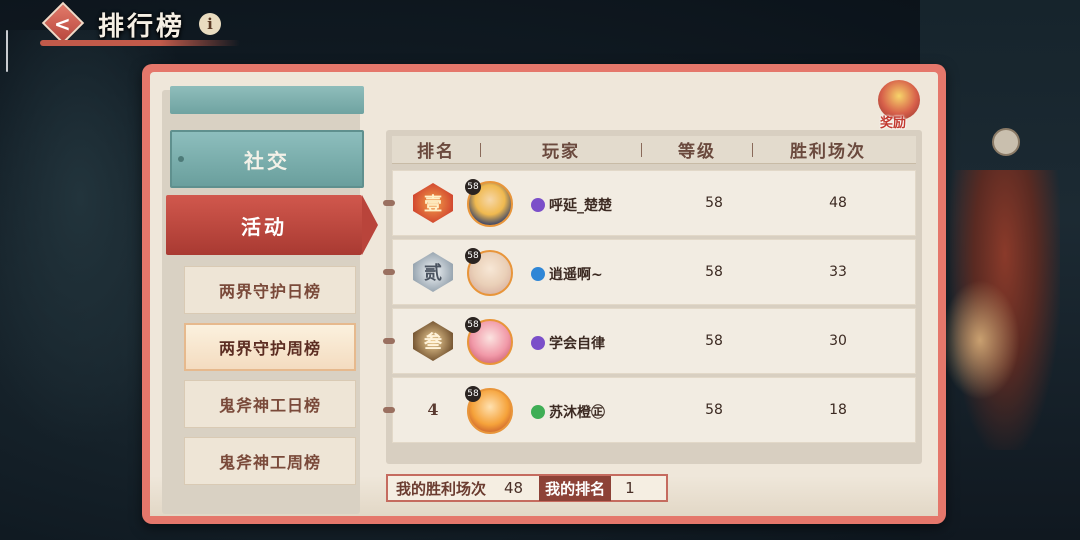  What do you see at coordinates (577, 344) in the screenshot?
I see `player-name: 学会自律` at bounding box center [577, 344].